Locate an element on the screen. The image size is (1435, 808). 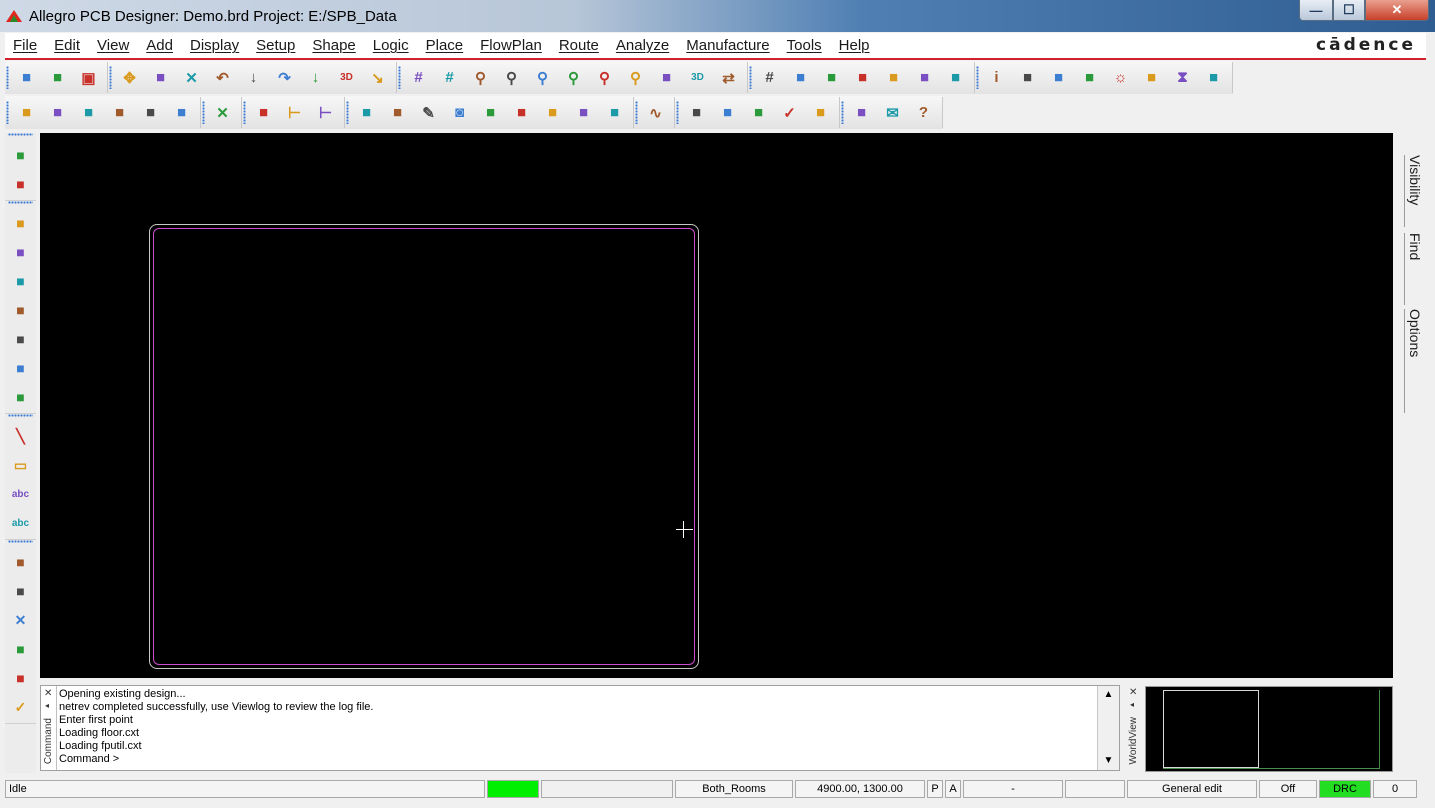
zoom-window-icon: ⚲ is located at coordinates (511, 77).